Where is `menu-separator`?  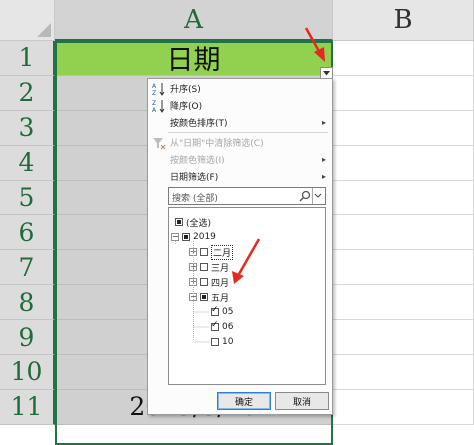 menu-separator is located at coordinates (248, 132).